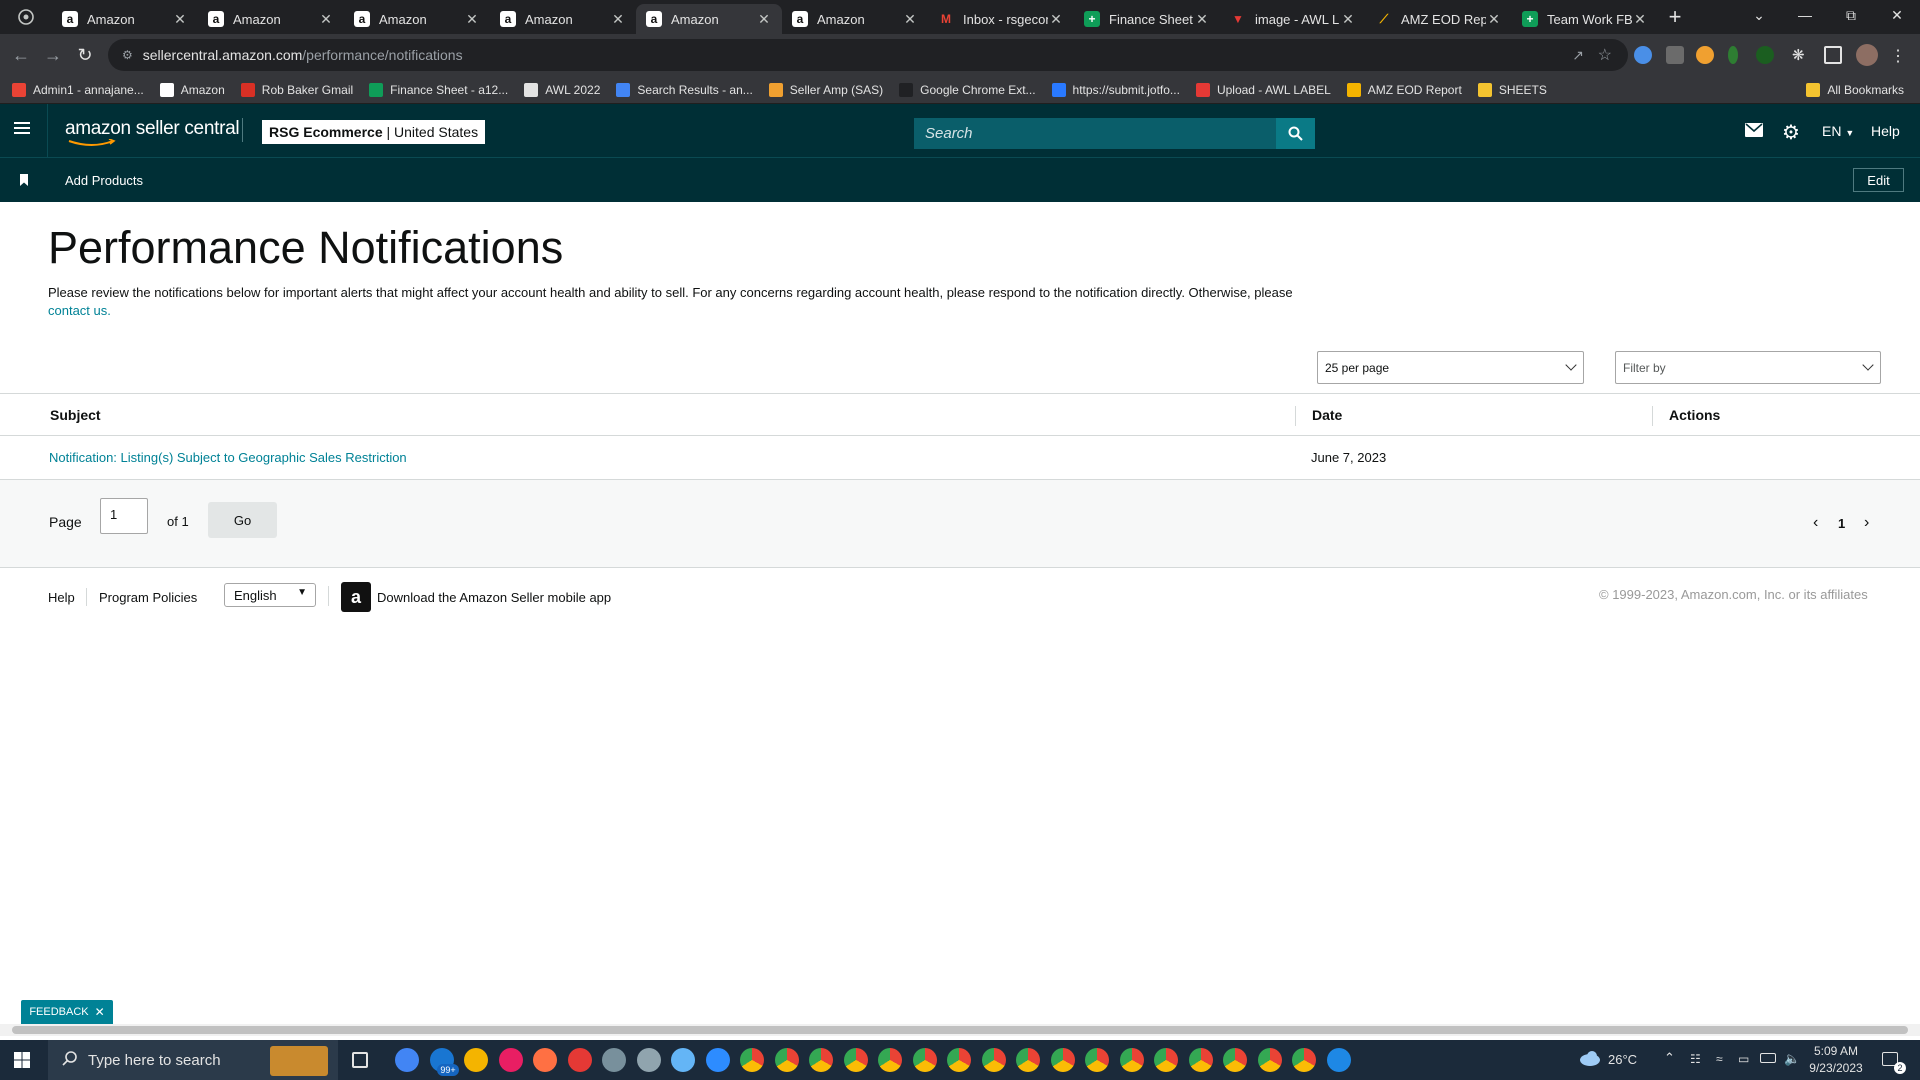  Describe the element at coordinates (152, 132) in the screenshot. I see `seller-central-logo: amazon seller central` at that location.